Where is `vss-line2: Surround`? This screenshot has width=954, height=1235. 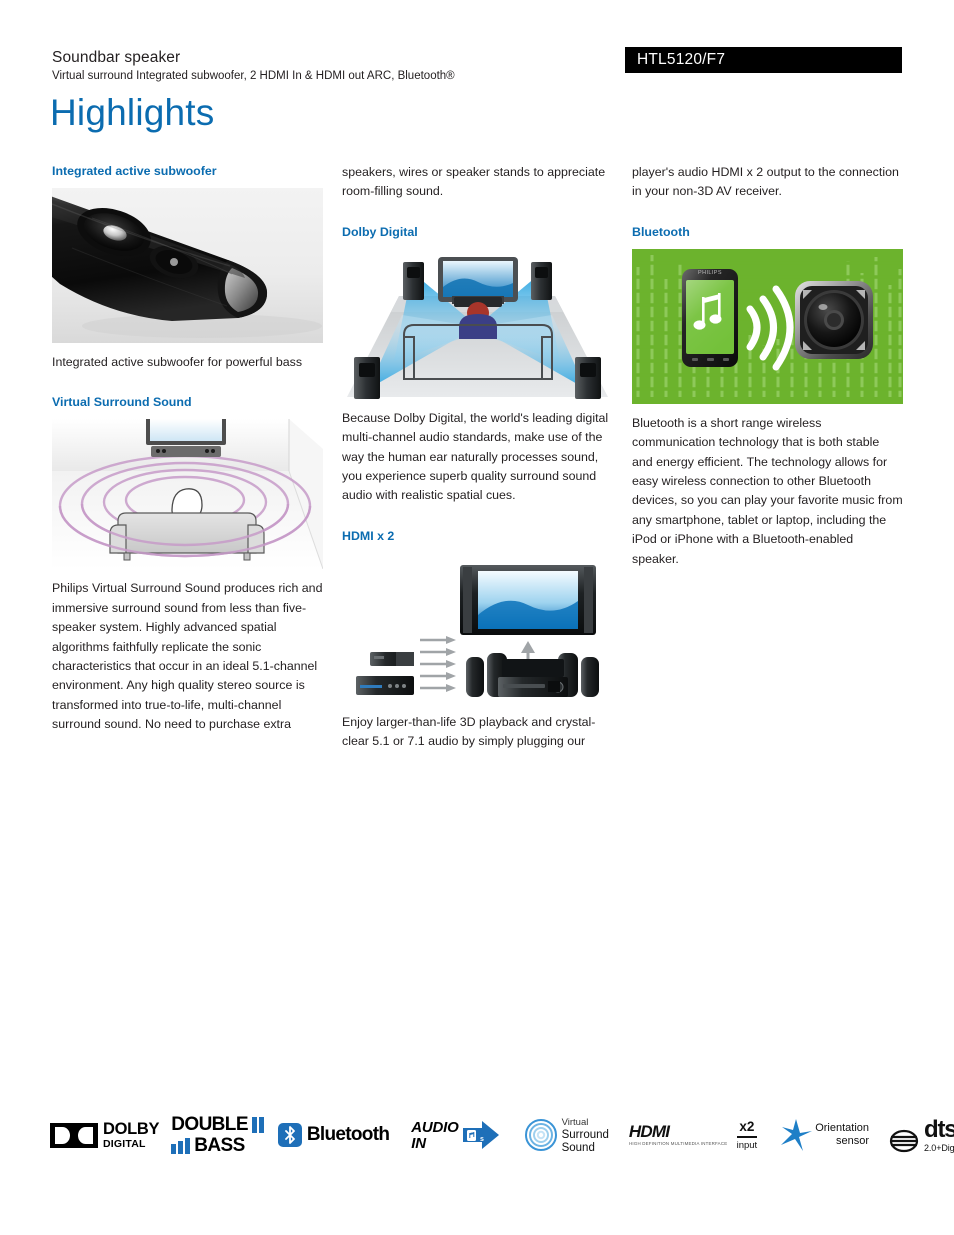 vss-line2: Surround is located at coordinates (585, 1134).